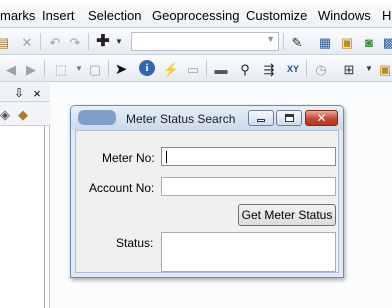 This screenshot has height=308, width=392. What do you see at coordinates (270, 39) in the screenshot?
I see `chevron-down-icon: ▼` at bounding box center [270, 39].